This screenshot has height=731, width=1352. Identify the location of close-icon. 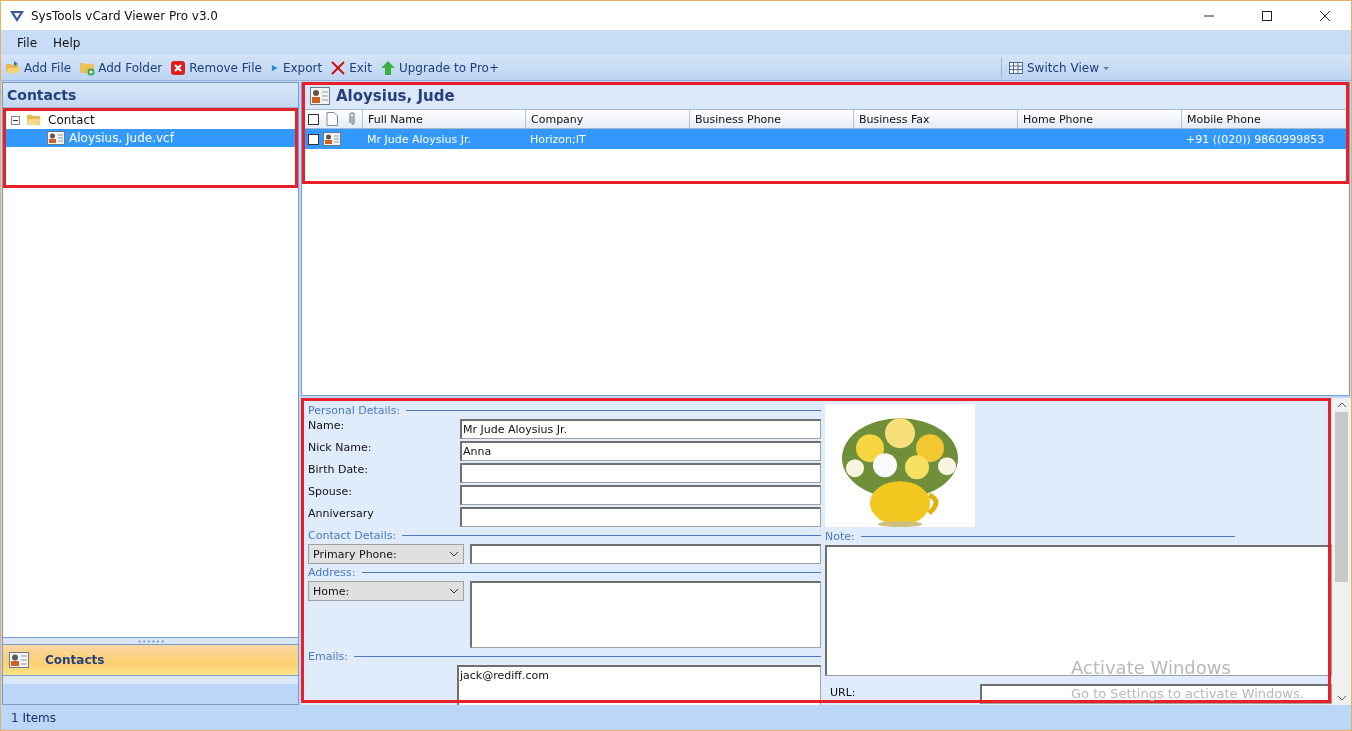
(1325, 15).